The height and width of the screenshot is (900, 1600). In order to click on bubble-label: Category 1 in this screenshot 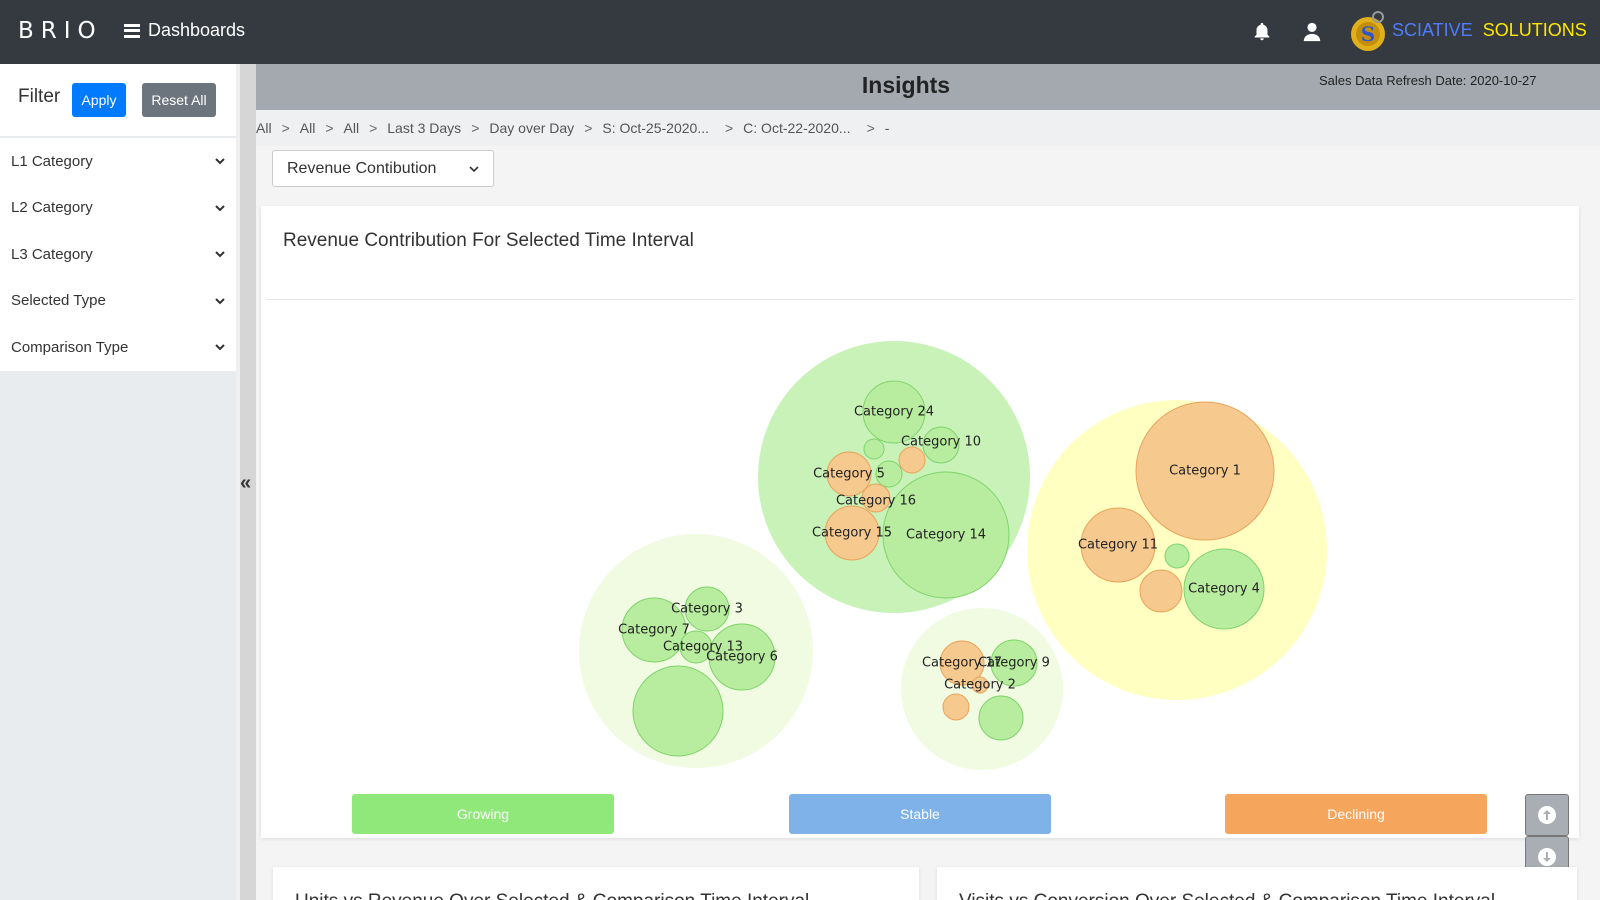, I will do `click(1205, 471)`.